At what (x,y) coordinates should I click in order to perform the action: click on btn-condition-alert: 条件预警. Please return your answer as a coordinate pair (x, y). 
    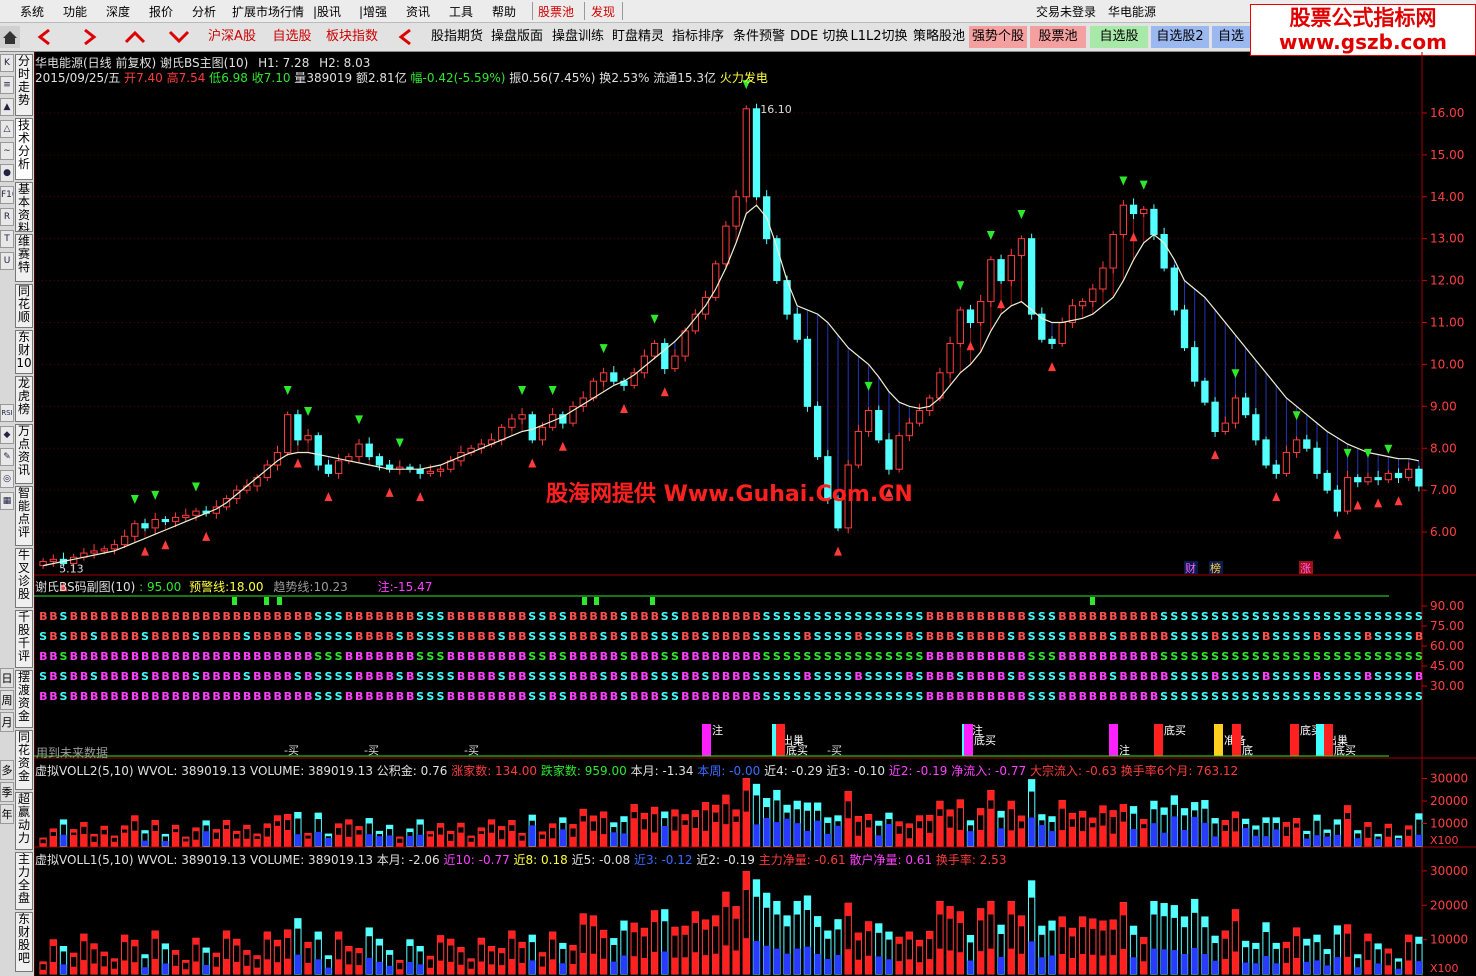
    Looking at the image, I should click on (759, 37).